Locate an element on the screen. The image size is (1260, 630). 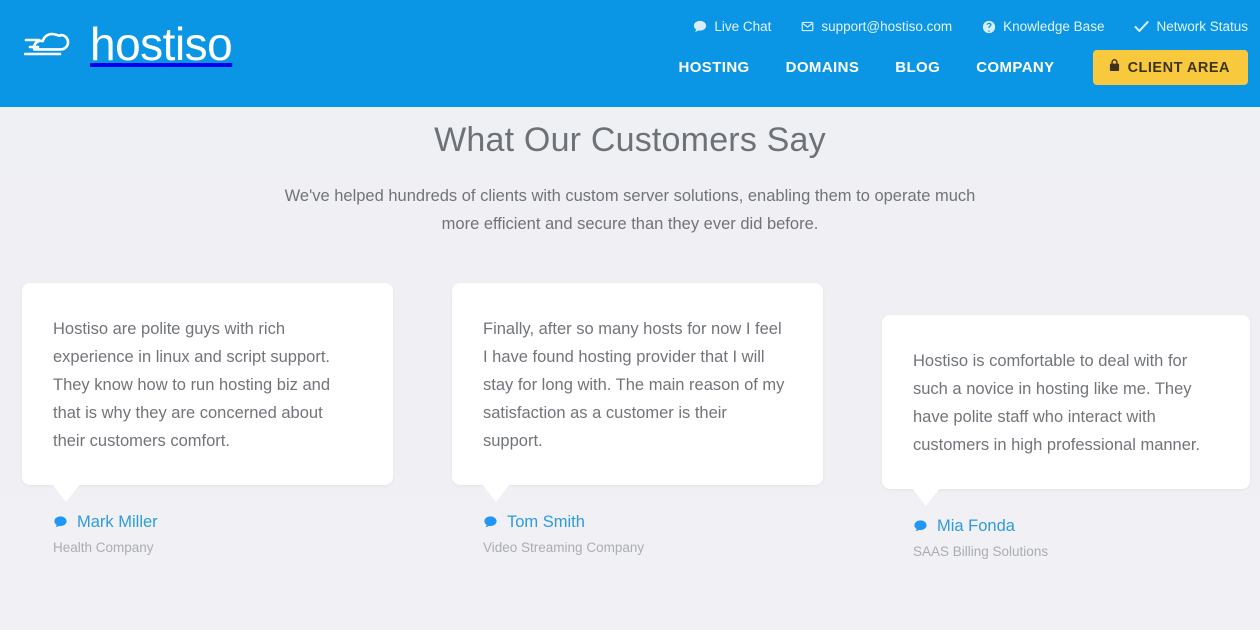
toplink-network-status: Network Status is located at coordinates (1191, 26).